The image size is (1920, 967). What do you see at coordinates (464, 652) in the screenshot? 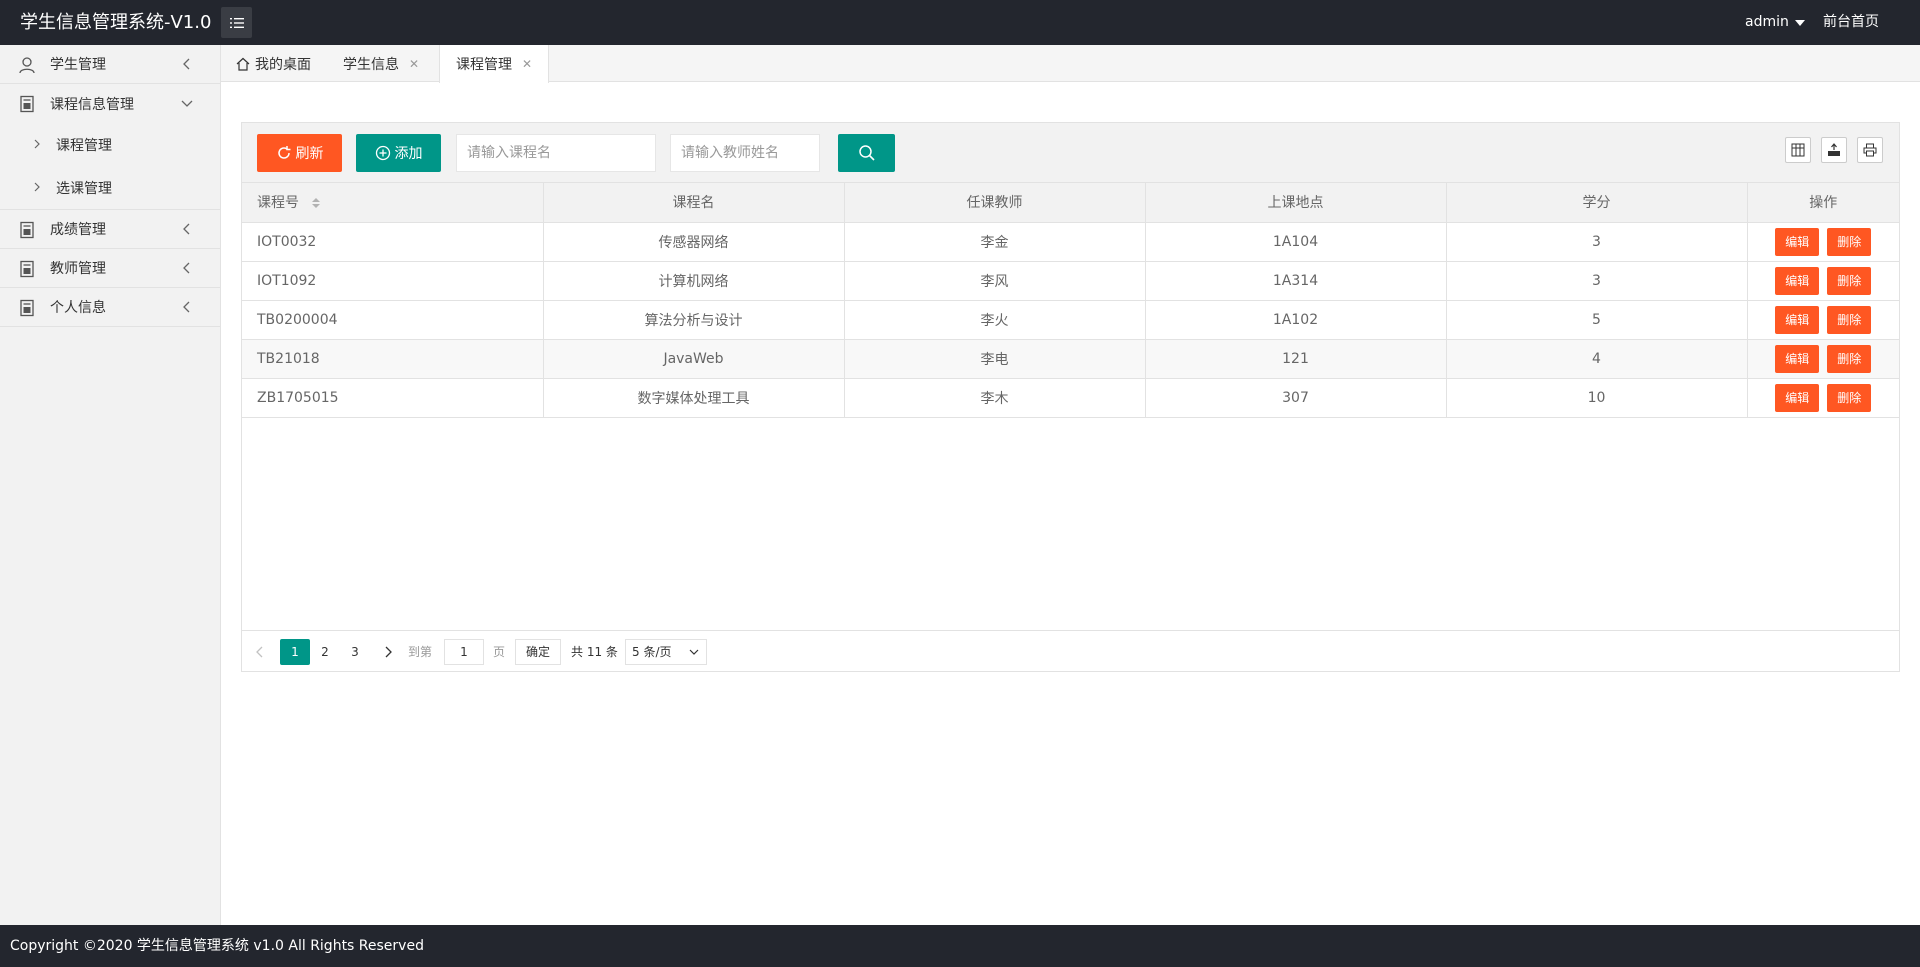
I see `goto-page-input` at bounding box center [464, 652].